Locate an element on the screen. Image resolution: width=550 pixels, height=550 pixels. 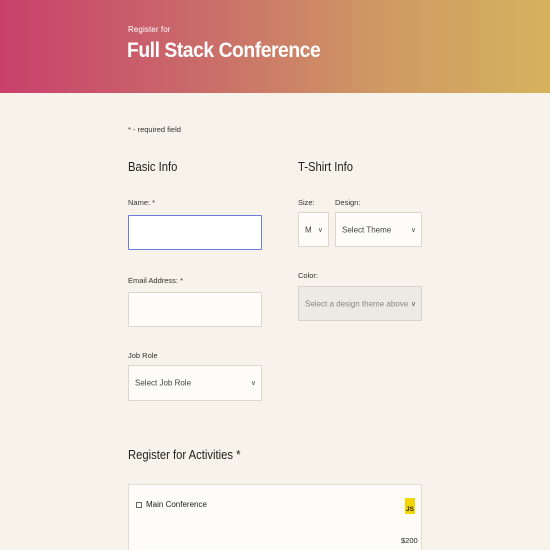
activity-price: $200 is located at coordinates (409, 540).